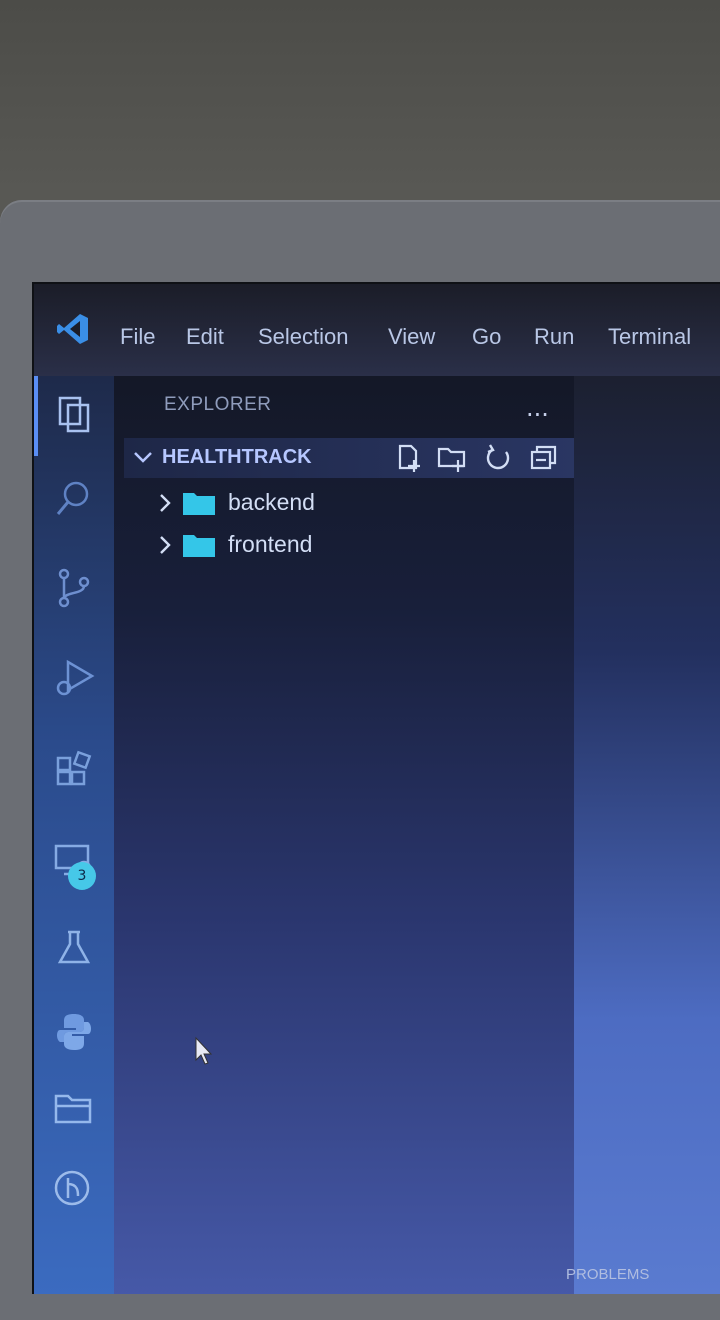  I want to click on vscode-logo-icon, so click(72, 329).